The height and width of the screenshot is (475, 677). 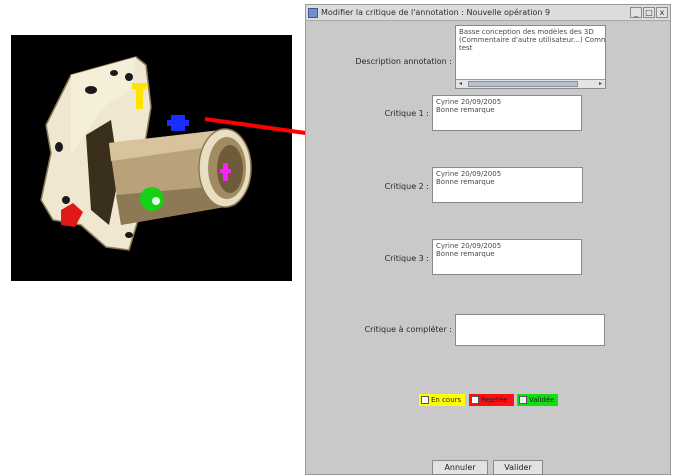 What do you see at coordinates (507, 185) in the screenshot?
I see `critique2-textarea: Cyrine 20/09/2005 Bonne remarque` at bounding box center [507, 185].